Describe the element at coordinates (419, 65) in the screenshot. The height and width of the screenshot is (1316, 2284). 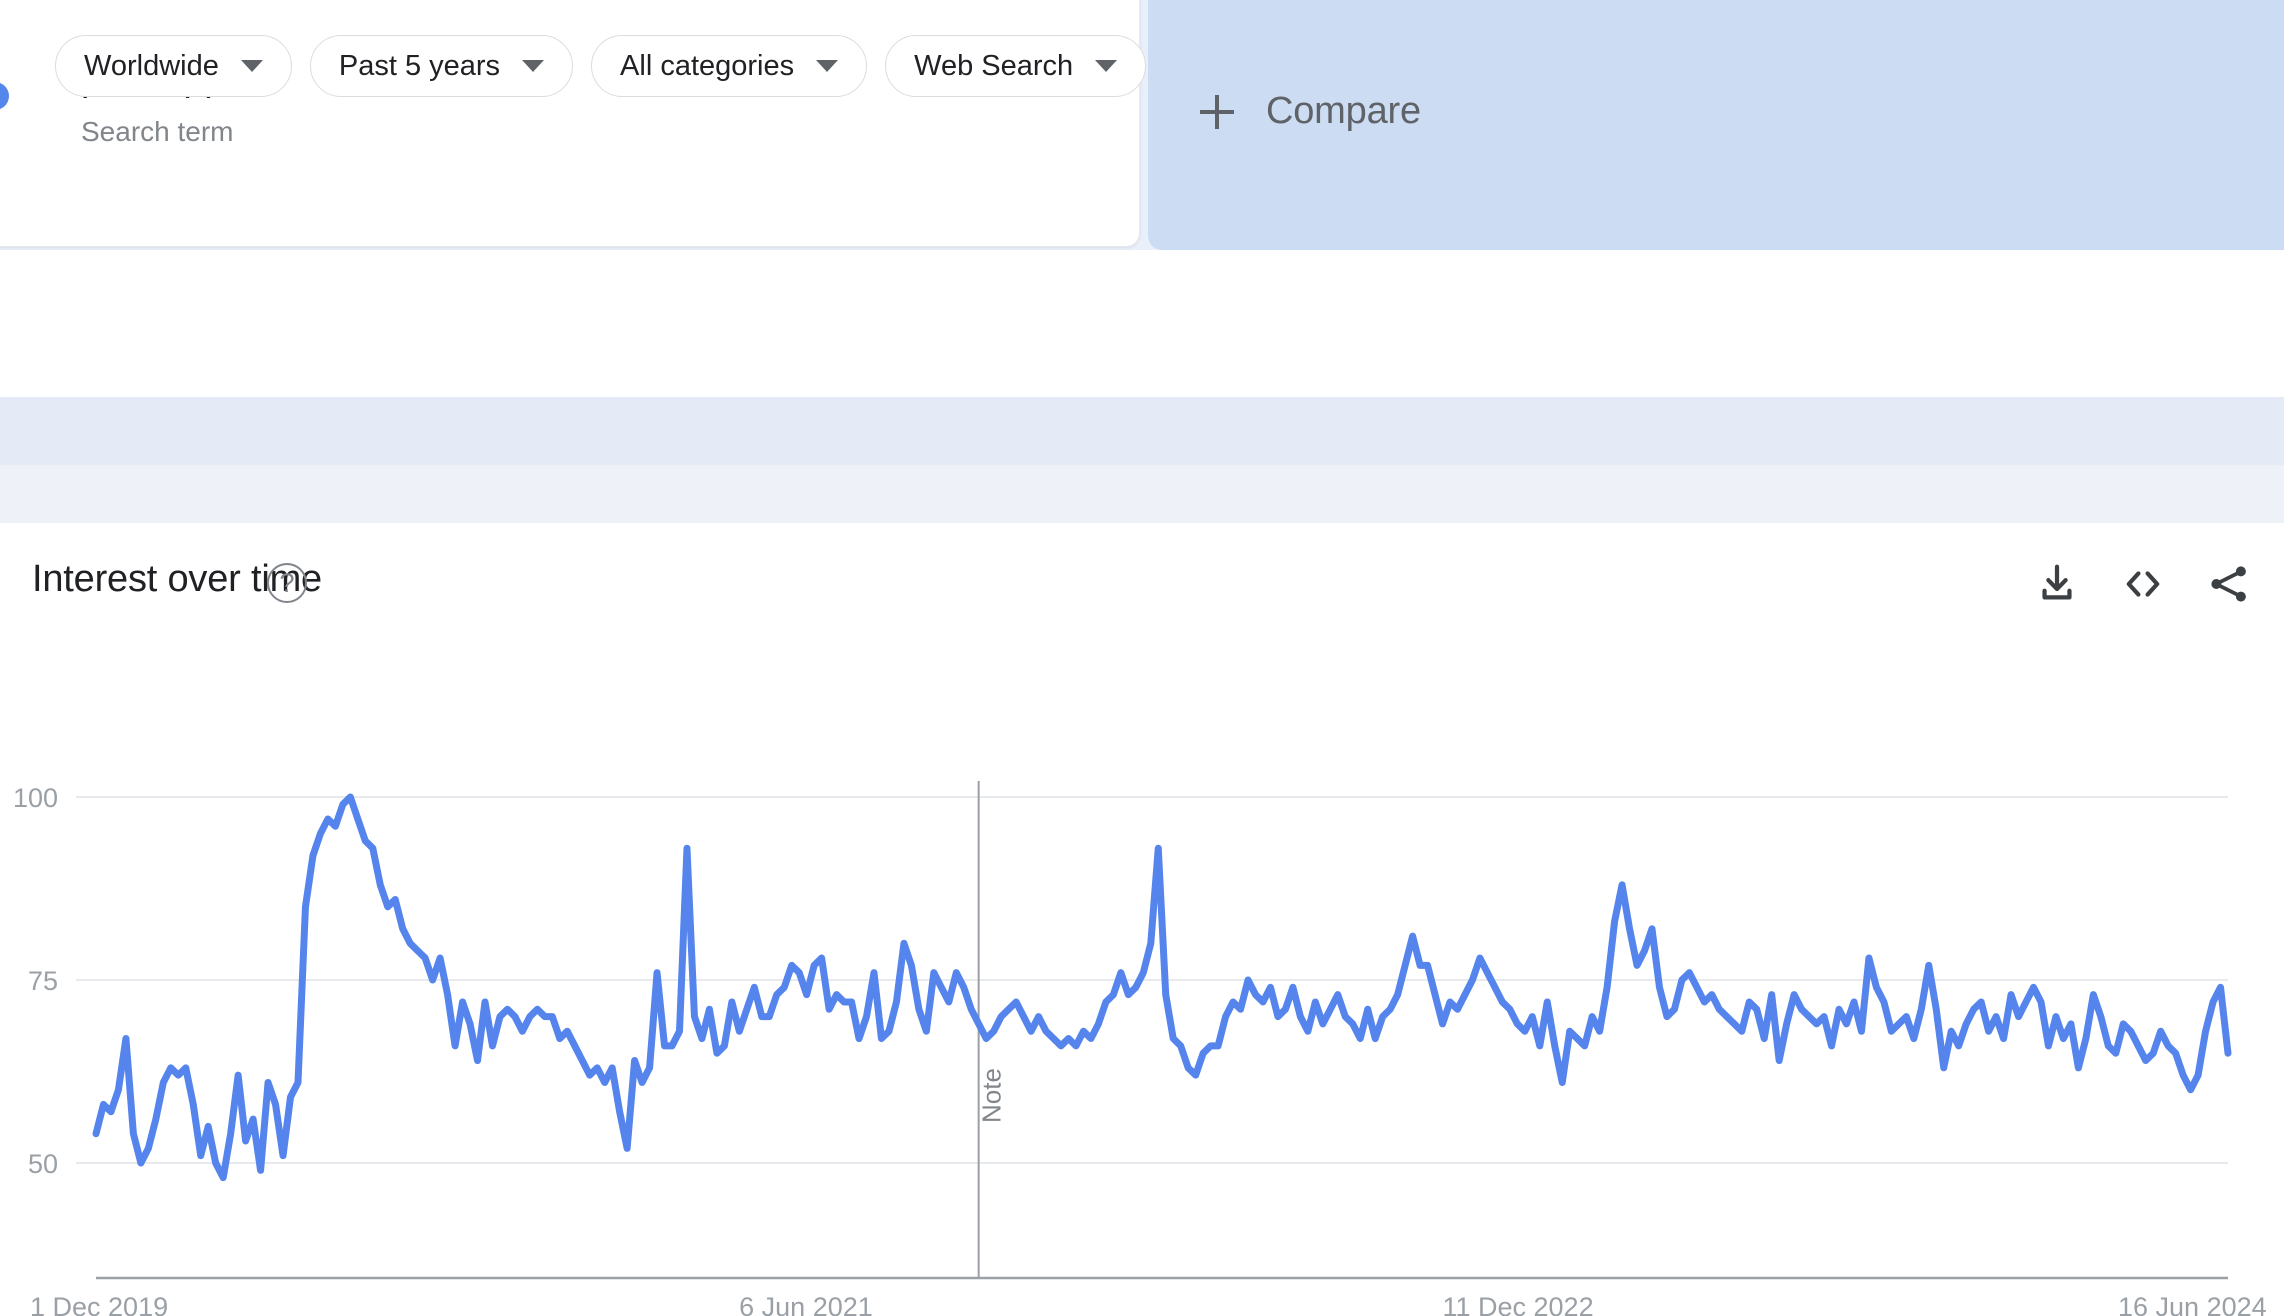
I see `filter-chip-timerange-label: Past 5 years` at that location.